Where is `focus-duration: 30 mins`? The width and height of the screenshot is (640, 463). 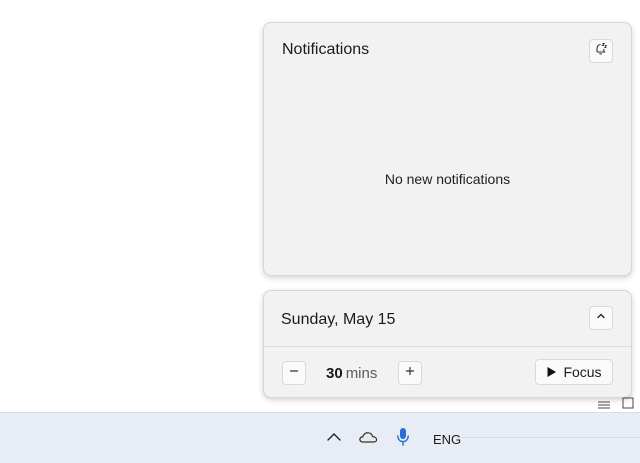 focus-duration: 30 mins is located at coordinates (351, 373).